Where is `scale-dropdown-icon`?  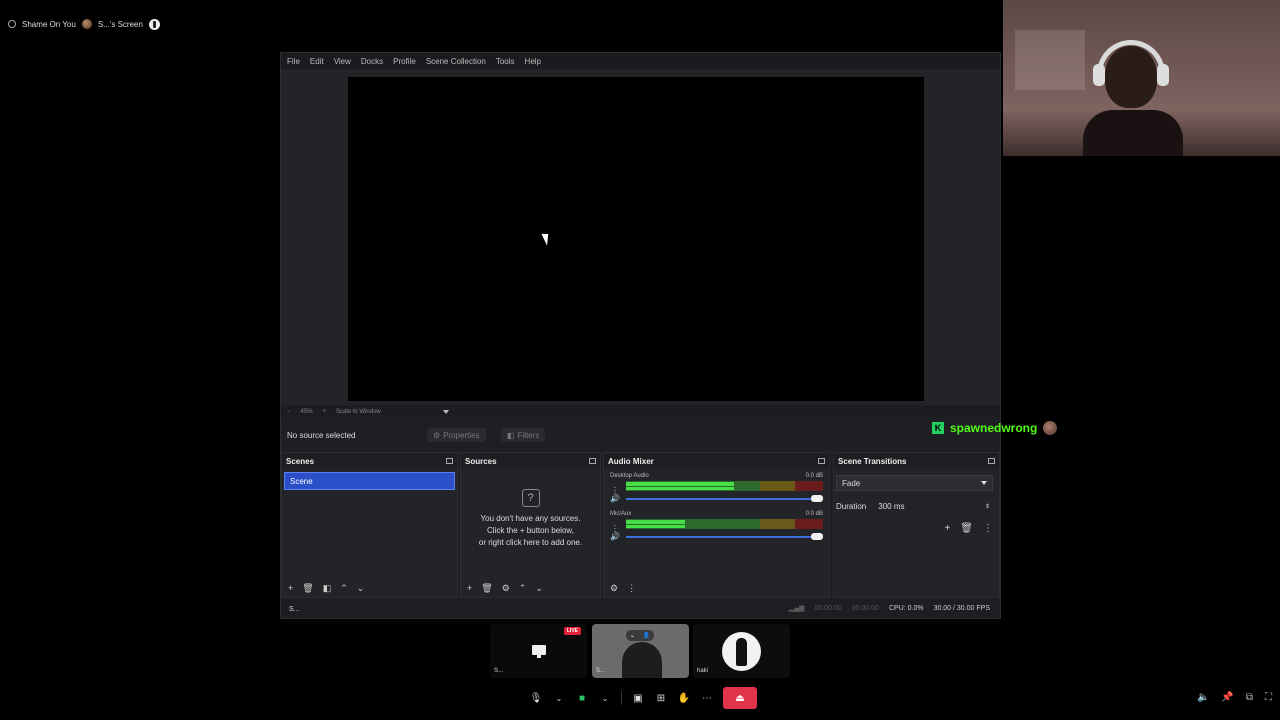 scale-dropdown-icon is located at coordinates (445, 412).